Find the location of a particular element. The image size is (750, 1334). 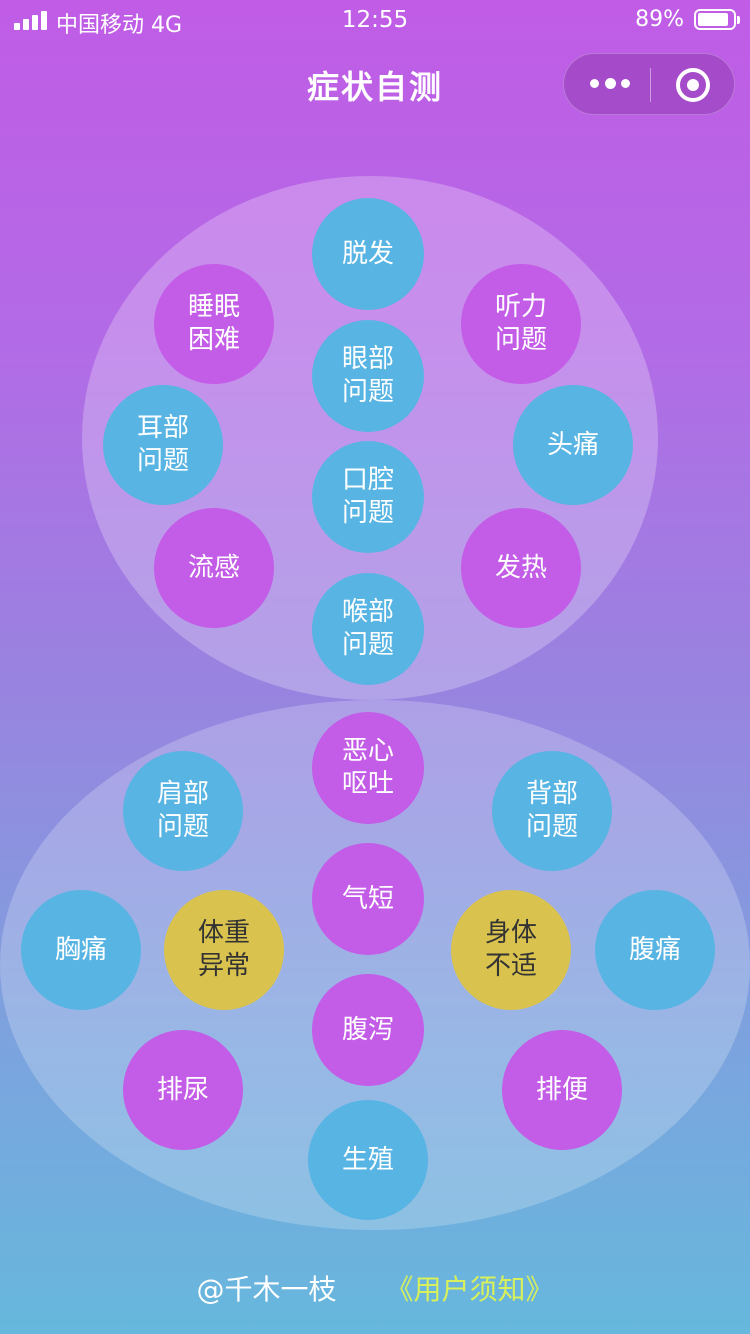

more-dots-icon is located at coordinates (610, 84).